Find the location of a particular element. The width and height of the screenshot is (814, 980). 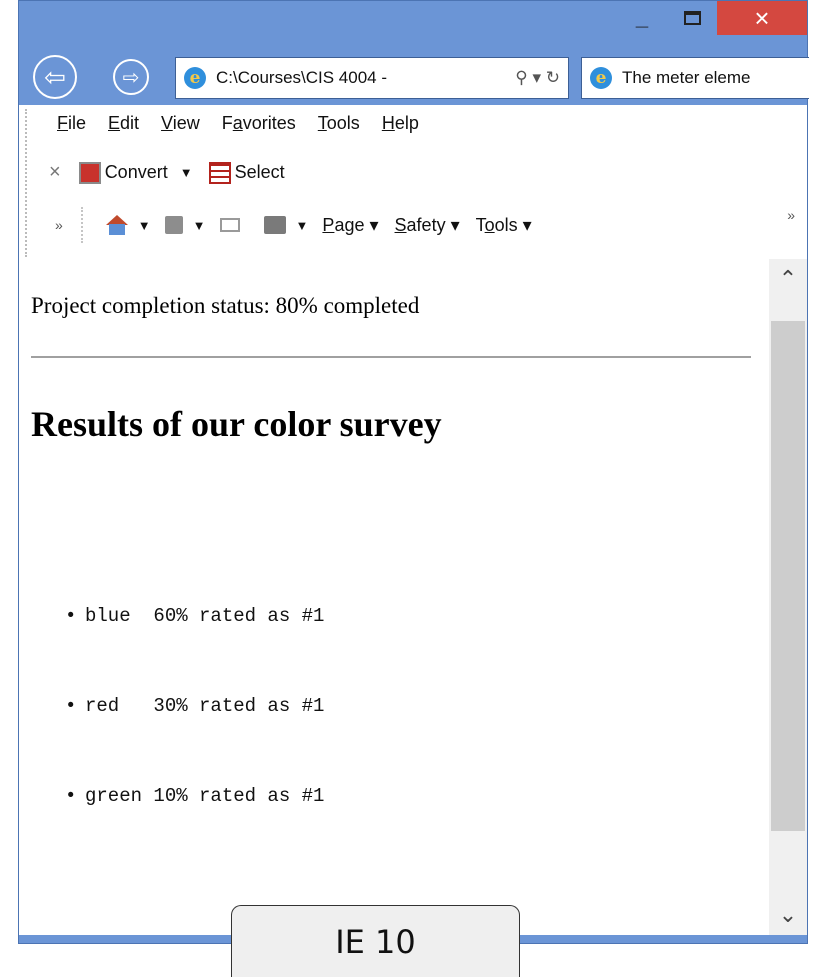

list-item: blue 60% rated as #1 is located at coordinates (194, 650).